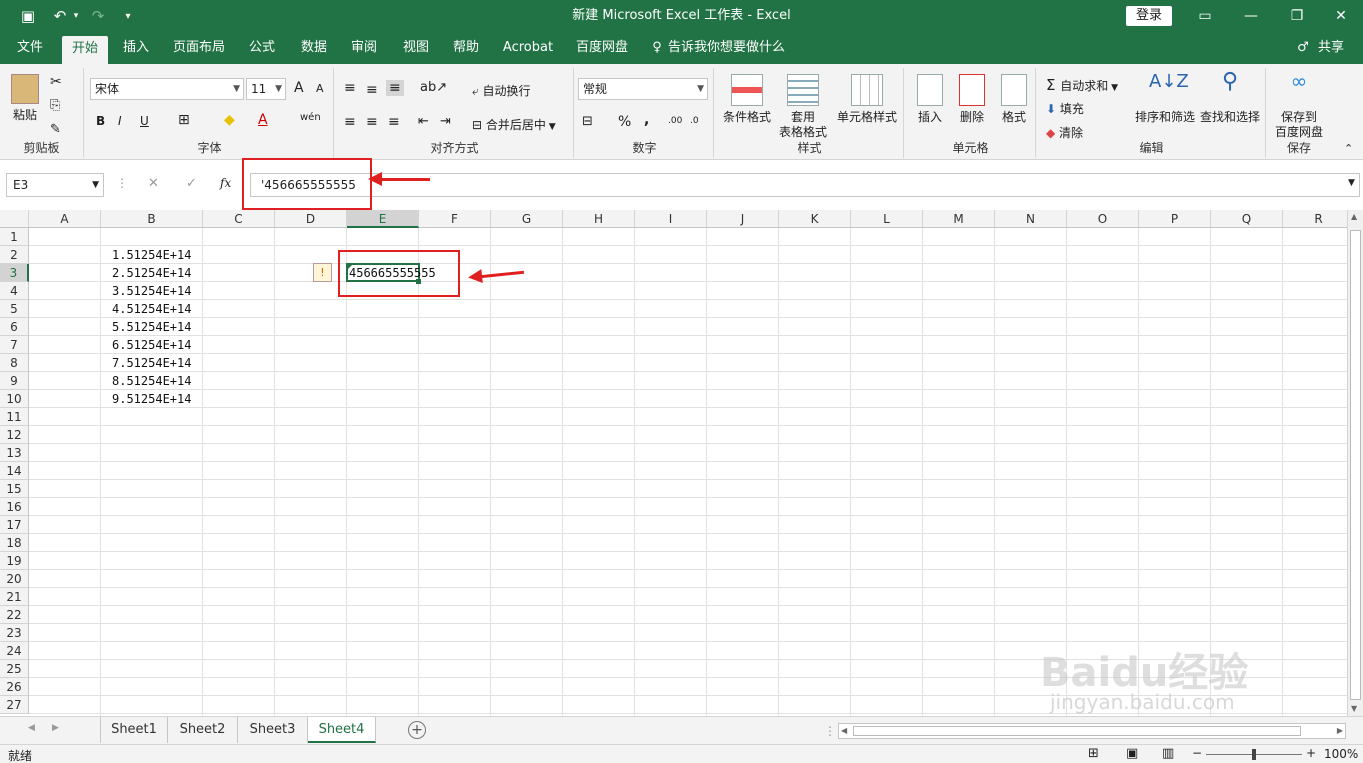 The image size is (1363, 763). I want to click on horizontal-scrollbar: ◀ ▶, so click(1092, 731).